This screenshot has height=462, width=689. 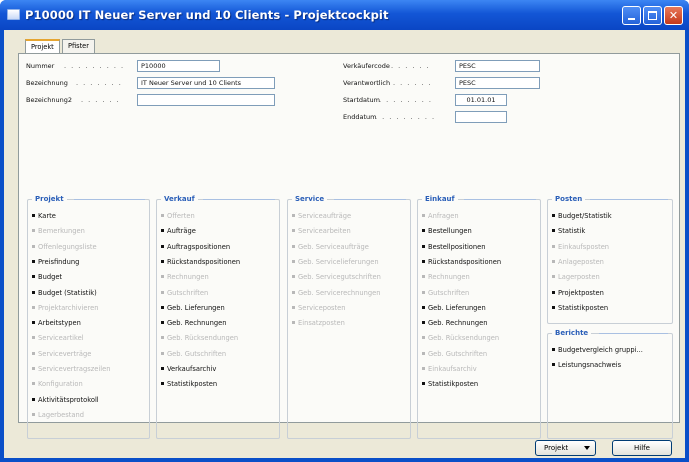 What do you see at coordinates (178, 66) in the screenshot?
I see `nummer-field: P10000` at bounding box center [178, 66].